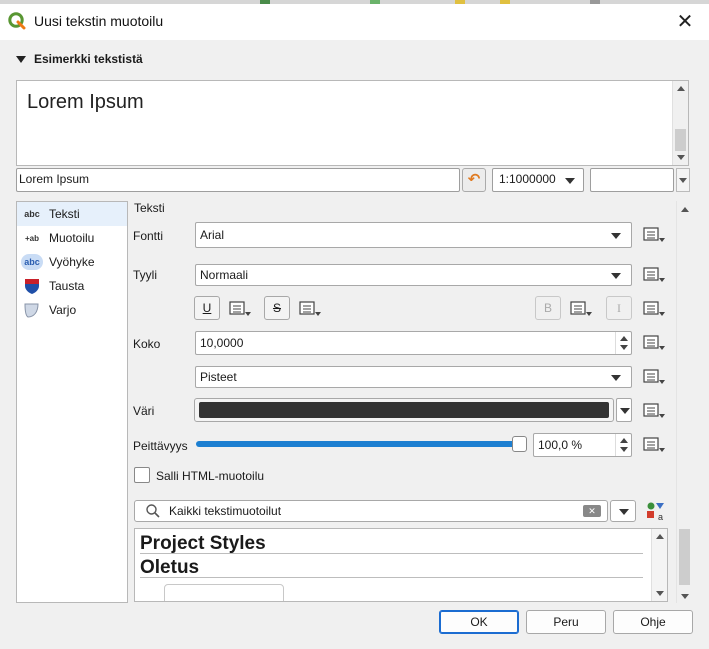 The width and height of the screenshot is (709, 649). I want to click on style-search-input: Kaikki tekstimuotoilut ✕, so click(371, 511).